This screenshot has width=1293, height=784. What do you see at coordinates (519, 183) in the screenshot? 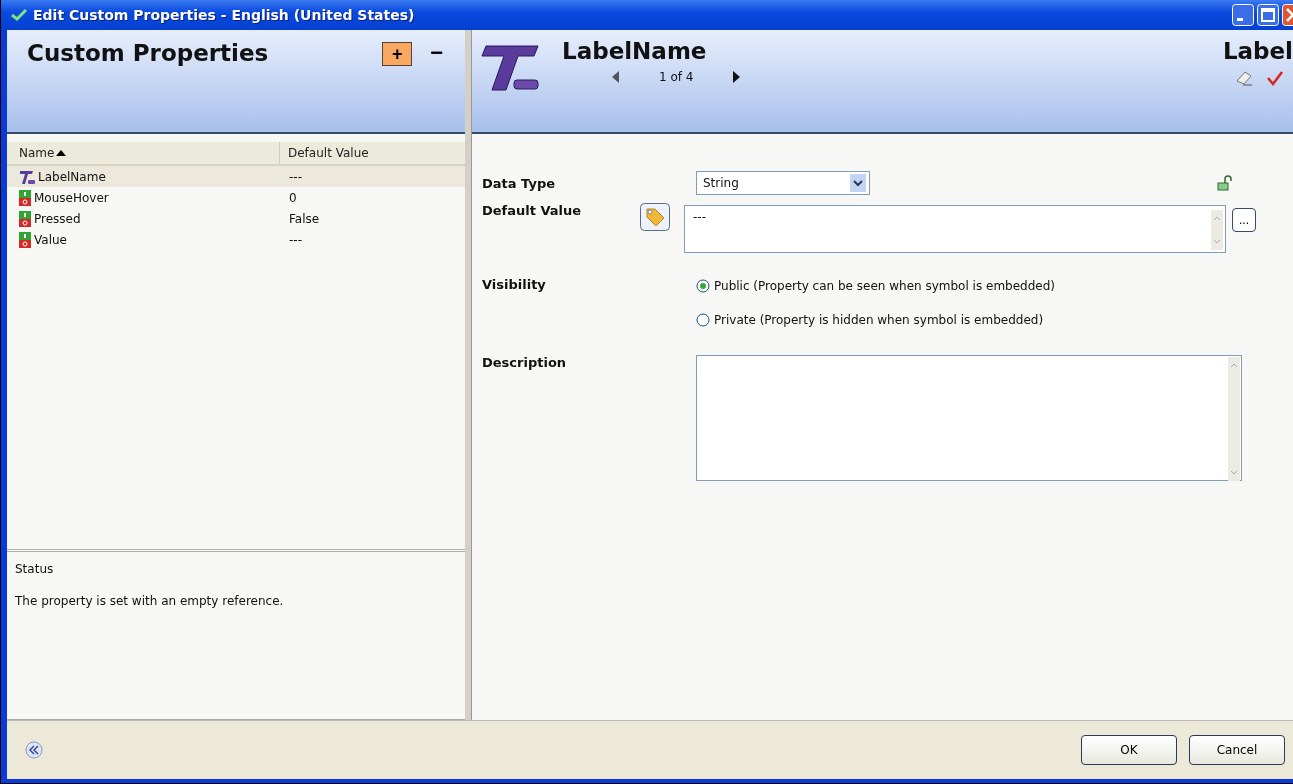
I see `field-label: Data Type` at bounding box center [519, 183].